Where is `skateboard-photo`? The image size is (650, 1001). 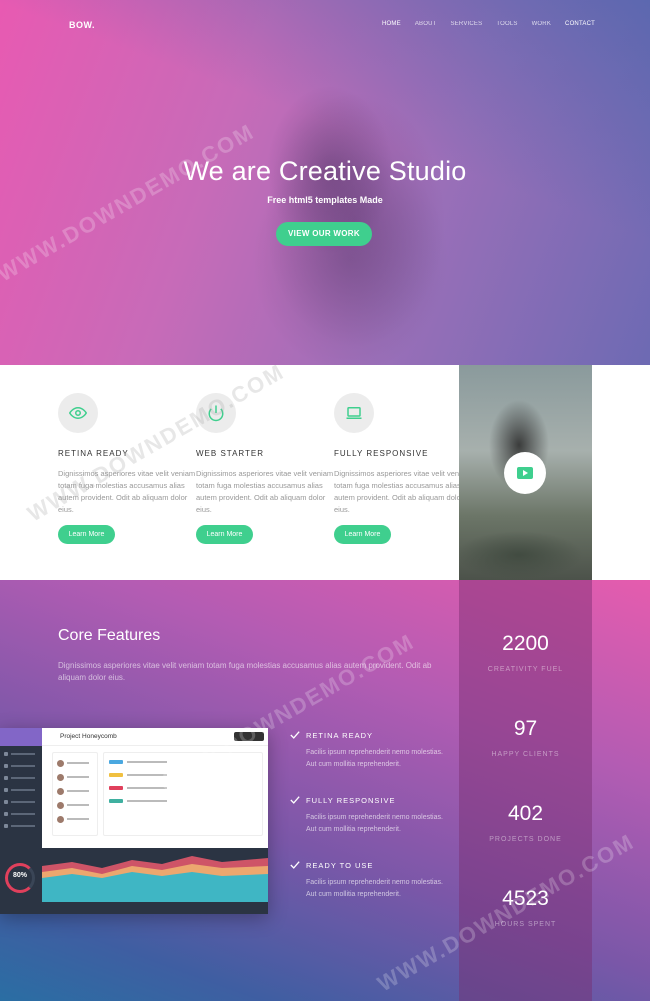
skateboard-photo is located at coordinates (525, 472).